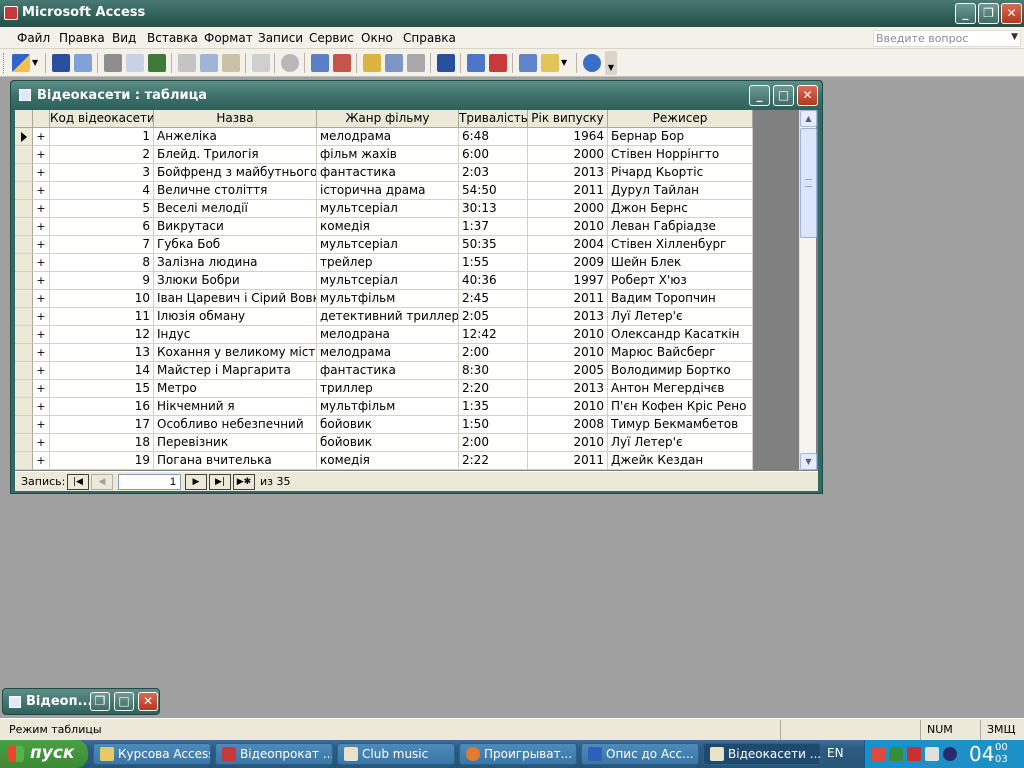  Describe the element at coordinates (102, 263) in the screenshot. I see `cell-code: 8` at that location.